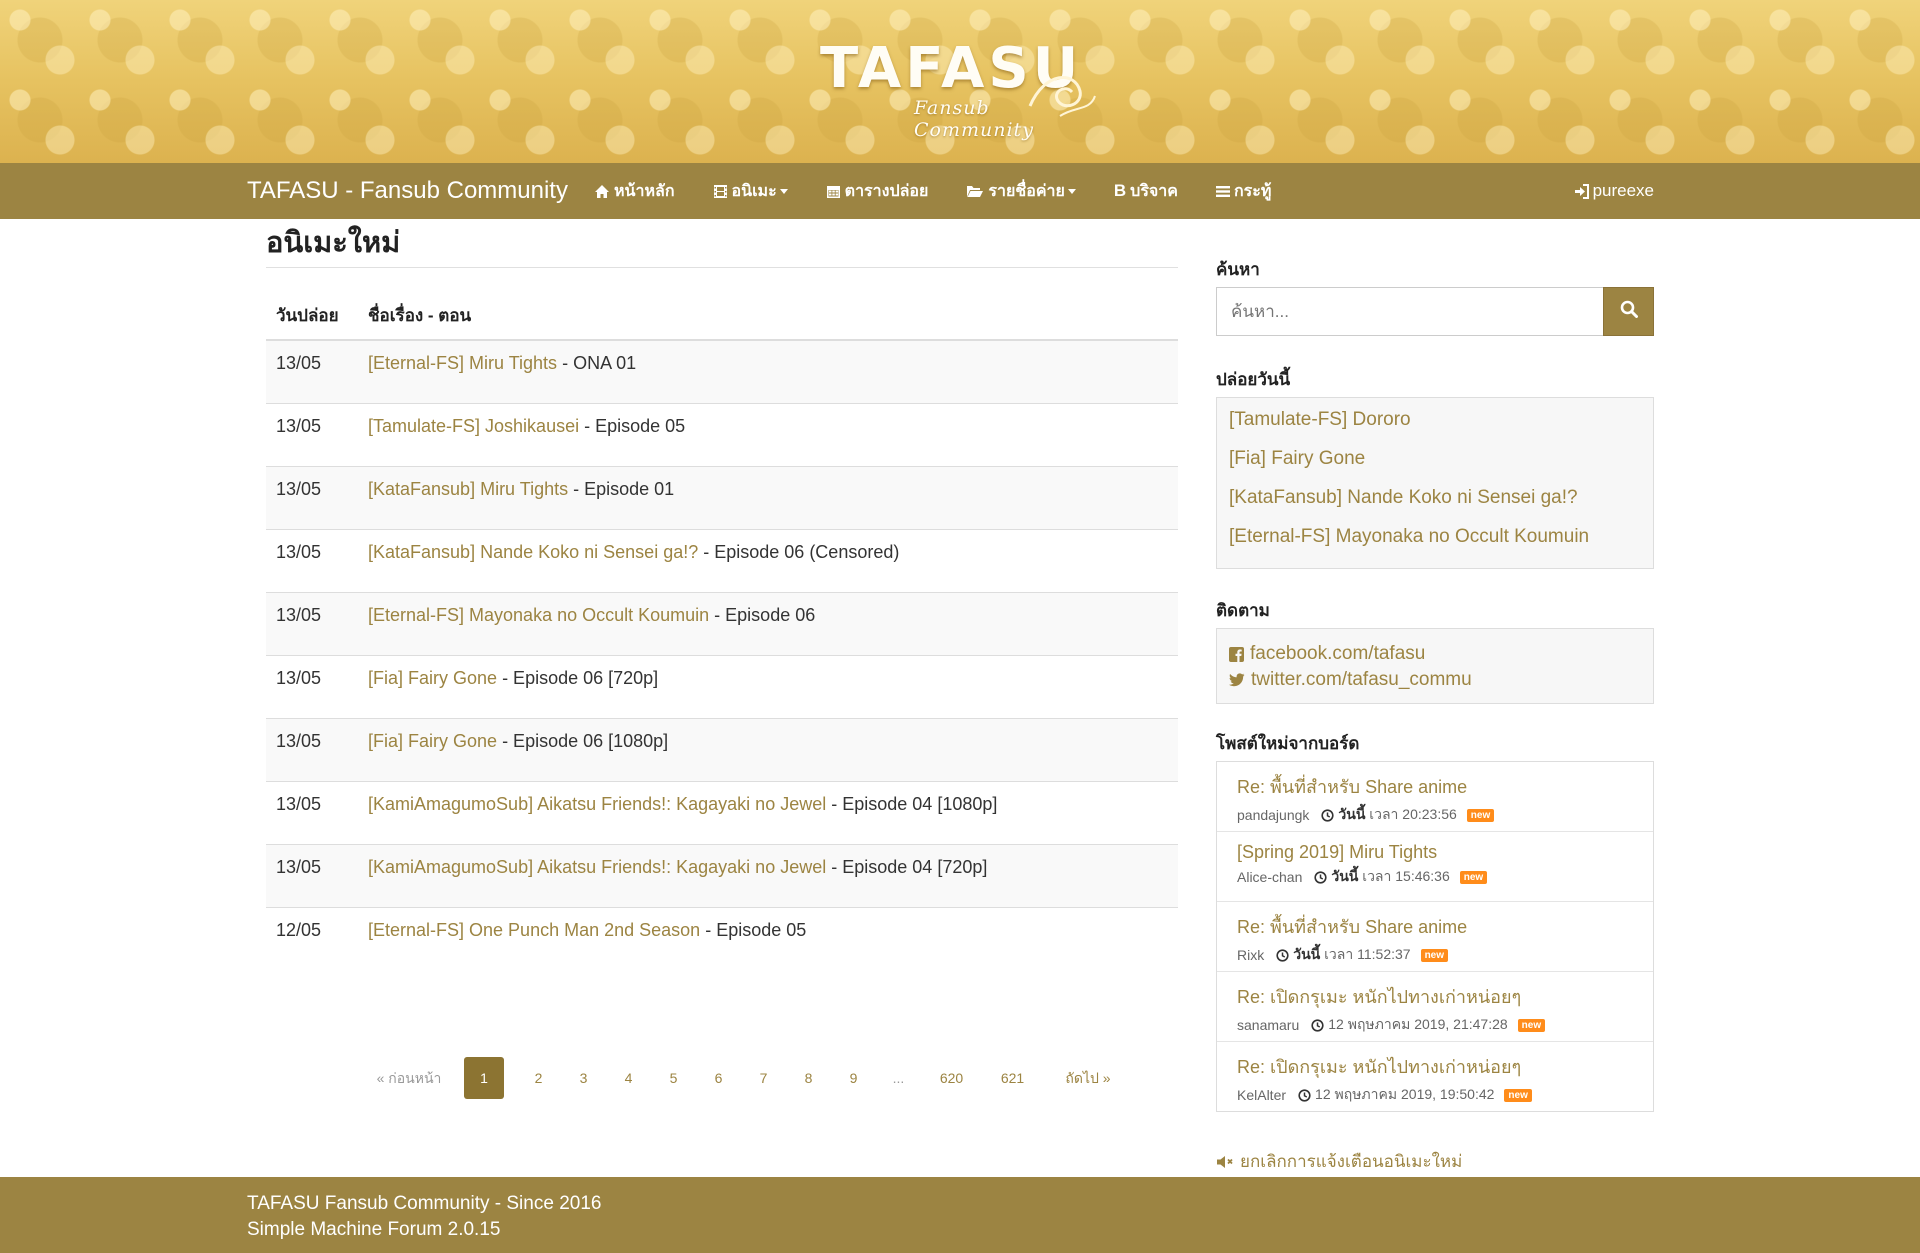 The height and width of the screenshot is (1253, 1920). What do you see at coordinates (673, 1078) in the screenshot?
I see `pagination-page: 5` at bounding box center [673, 1078].